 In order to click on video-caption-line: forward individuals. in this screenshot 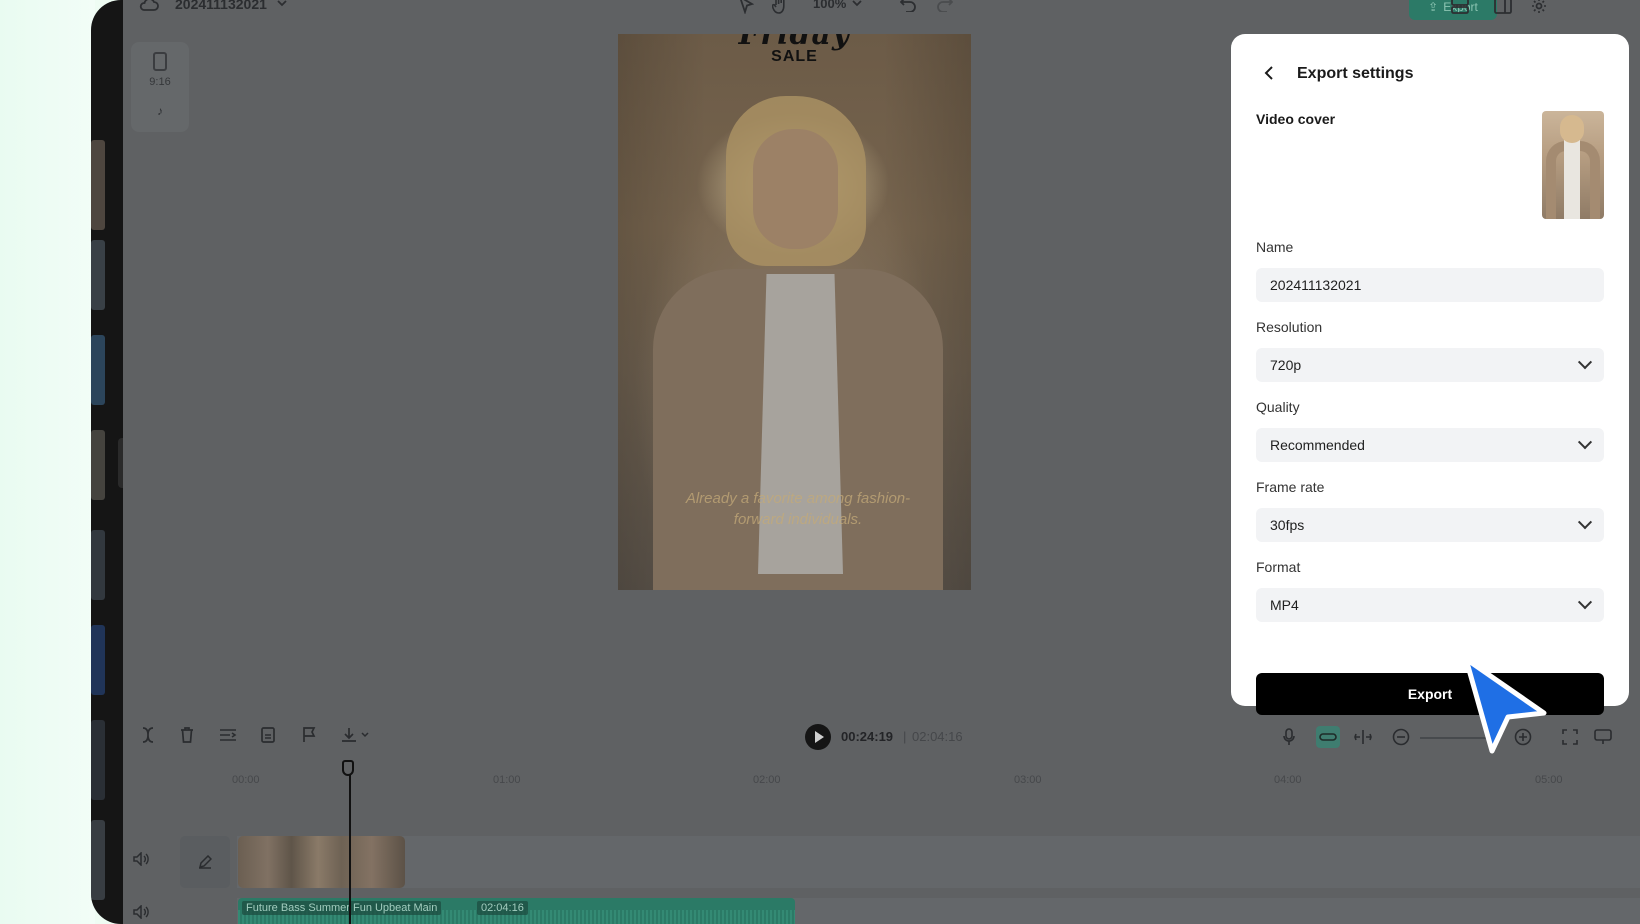, I will do `click(798, 519)`.